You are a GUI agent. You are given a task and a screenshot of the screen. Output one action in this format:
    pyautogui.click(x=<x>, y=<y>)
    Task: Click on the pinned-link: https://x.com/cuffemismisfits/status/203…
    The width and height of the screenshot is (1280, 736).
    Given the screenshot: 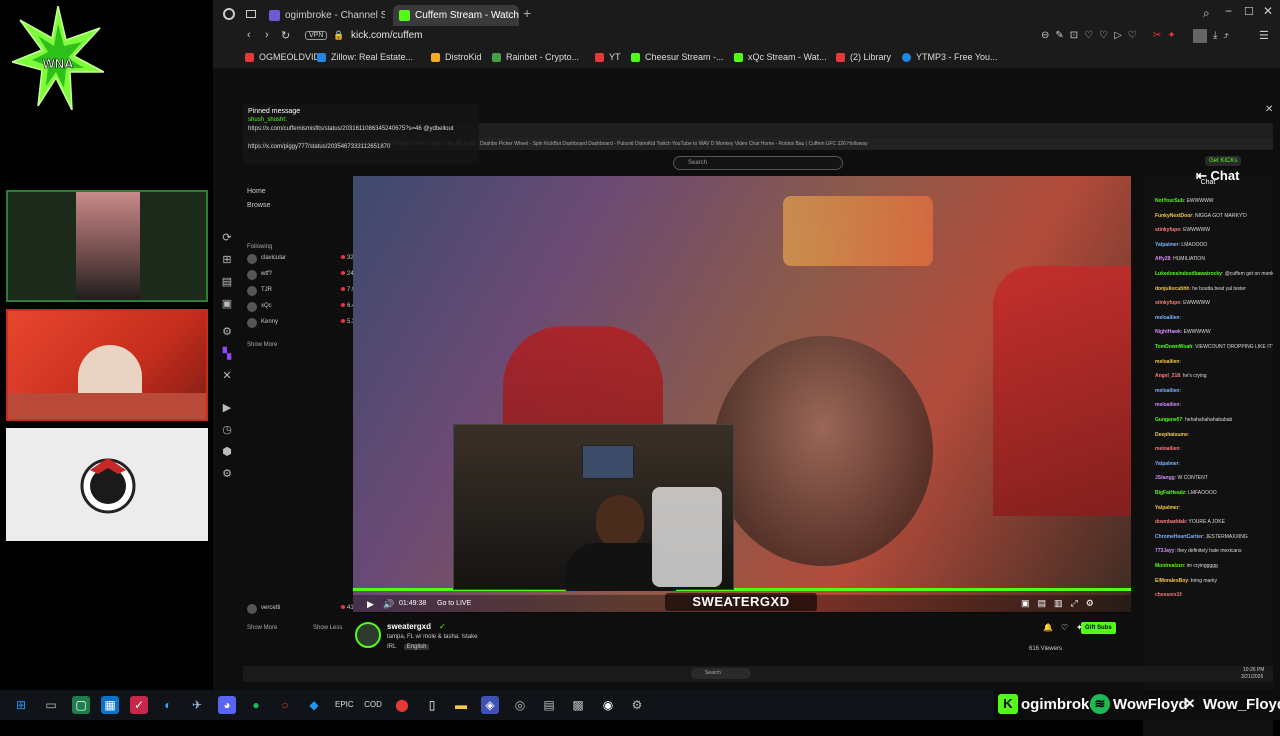 What is the action you would take?
    pyautogui.click(x=361, y=129)
    